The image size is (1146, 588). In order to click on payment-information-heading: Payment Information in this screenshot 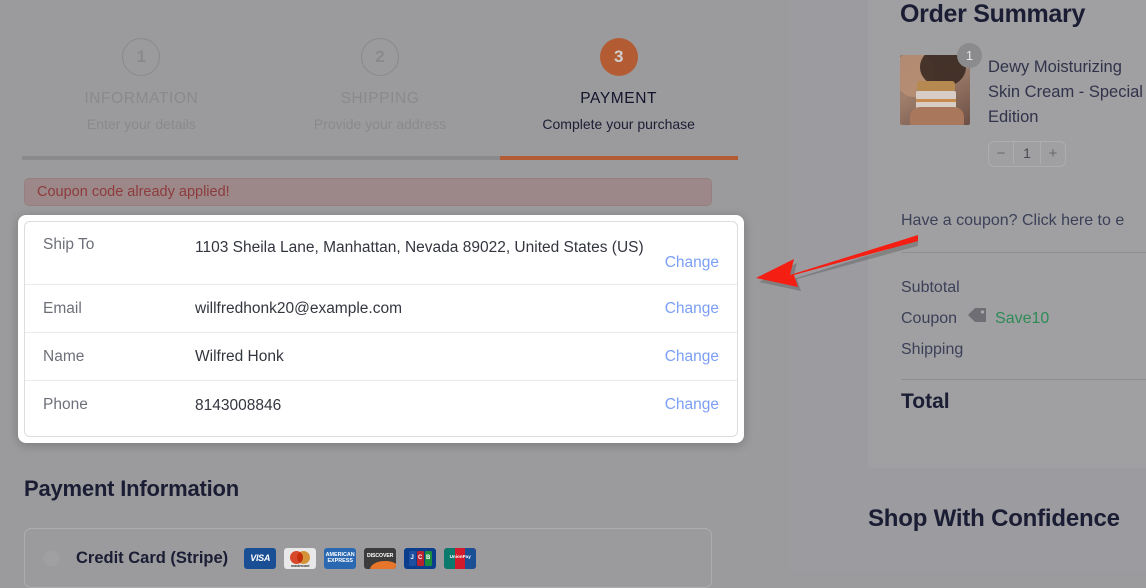, I will do `click(132, 488)`.